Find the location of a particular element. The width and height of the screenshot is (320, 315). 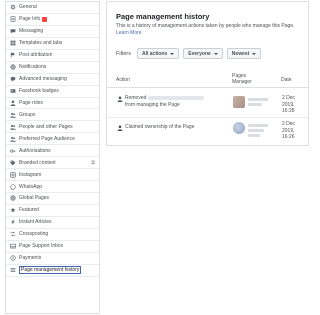

sidebar-item-post-attribution: Post attribution is located at coordinates (52, 56).